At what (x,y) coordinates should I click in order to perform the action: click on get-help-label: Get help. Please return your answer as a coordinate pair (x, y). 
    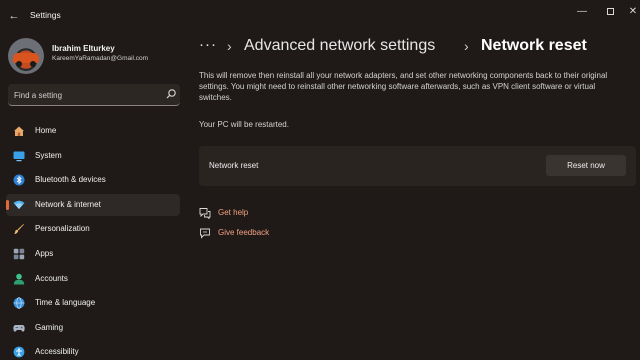
    Looking at the image, I should click on (233, 212).